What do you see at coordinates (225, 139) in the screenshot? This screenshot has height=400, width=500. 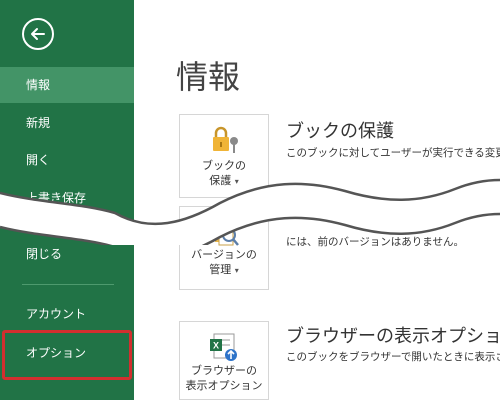 I see `lock-key-icon` at bounding box center [225, 139].